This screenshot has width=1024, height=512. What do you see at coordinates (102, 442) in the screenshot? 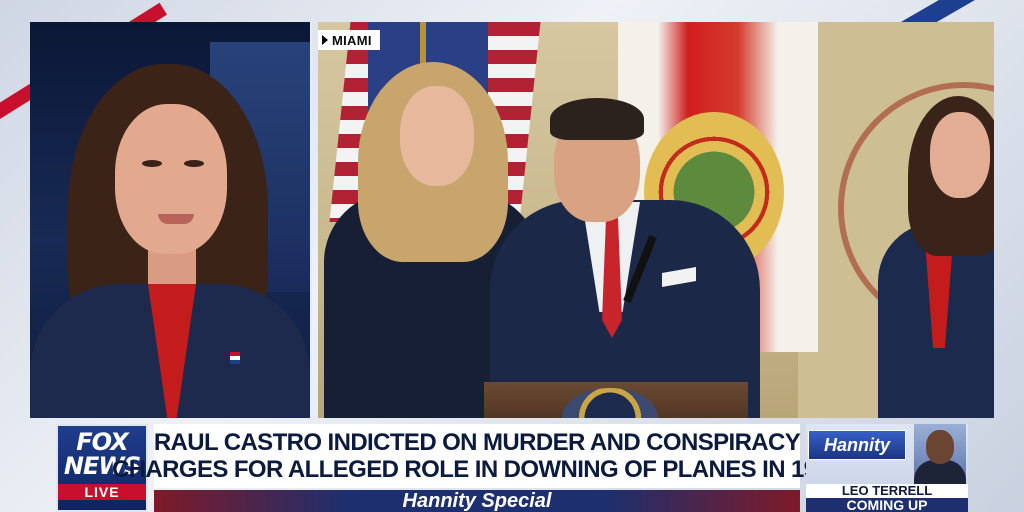
I see `logo-fox-text: FOX` at bounding box center [102, 442].